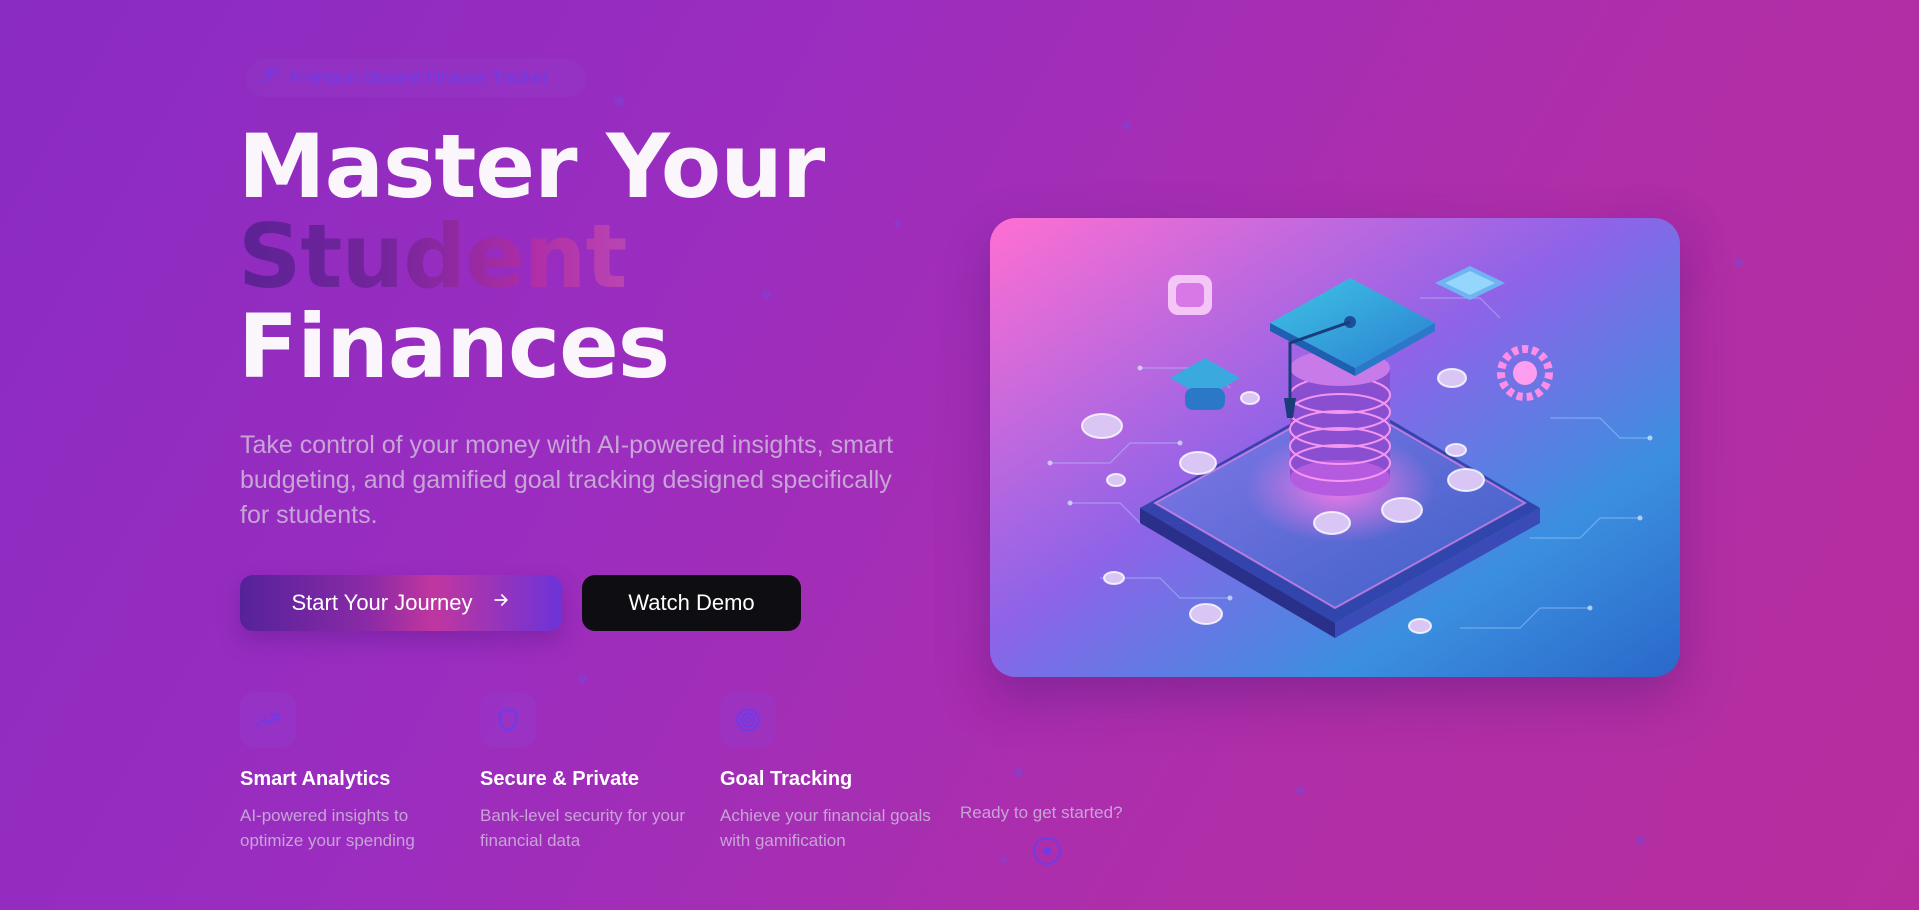  What do you see at coordinates (508, 720) in the screenshot?
I see `shield-icon` at bounding box center [508, 720].